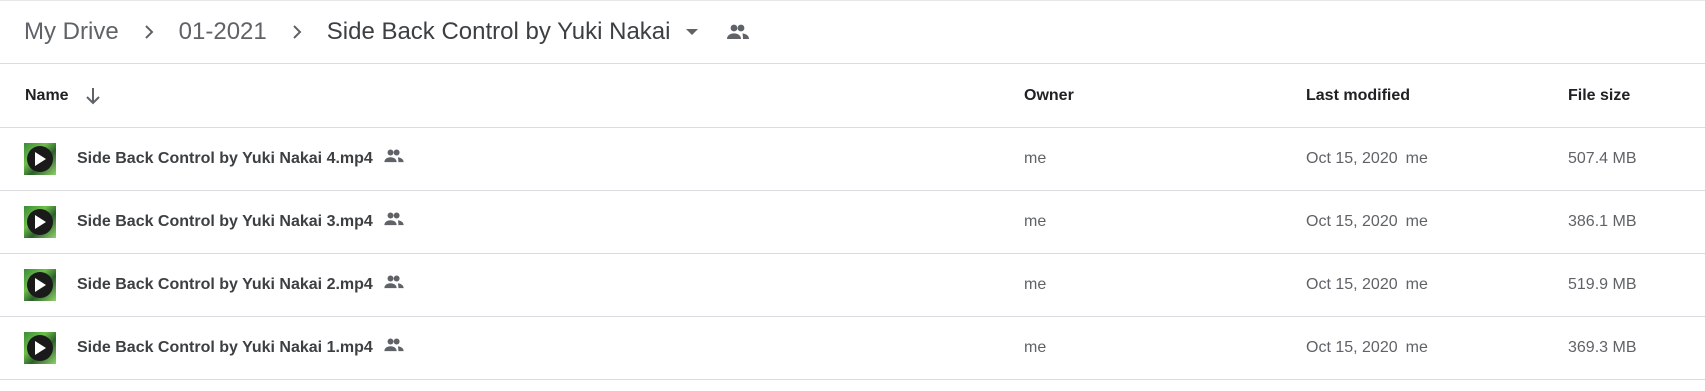 The image size is (1705, 391). I want to click on breadcrumb-my-drive: My Drive, so click(71, 32).